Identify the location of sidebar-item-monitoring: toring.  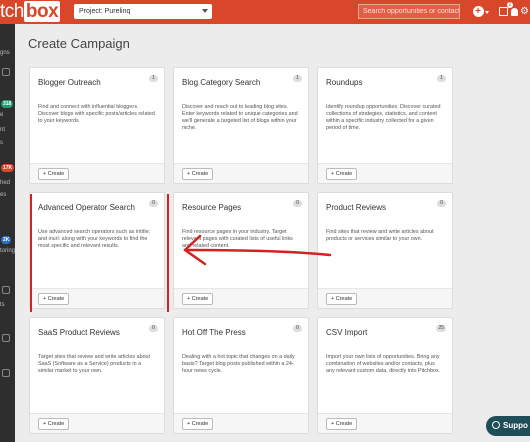
(7, 251).